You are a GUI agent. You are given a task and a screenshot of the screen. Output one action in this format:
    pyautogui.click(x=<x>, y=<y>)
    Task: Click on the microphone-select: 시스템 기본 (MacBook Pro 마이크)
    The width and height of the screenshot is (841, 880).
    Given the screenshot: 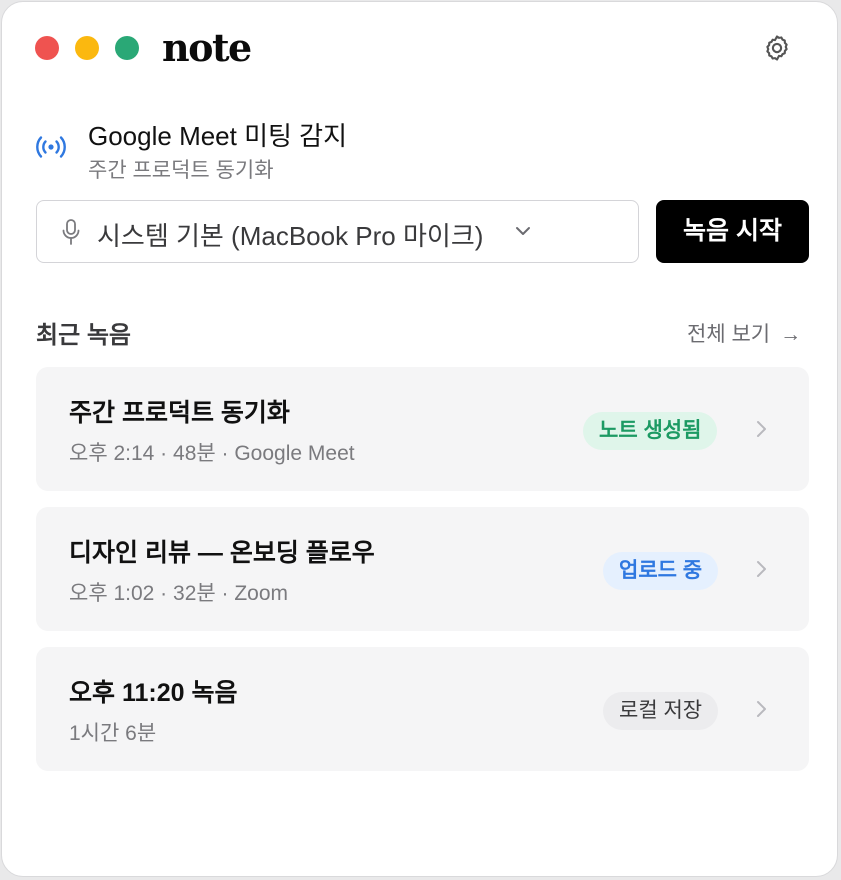 What is the action you would take?
    pyautogui.click(x=337, y=231)
    